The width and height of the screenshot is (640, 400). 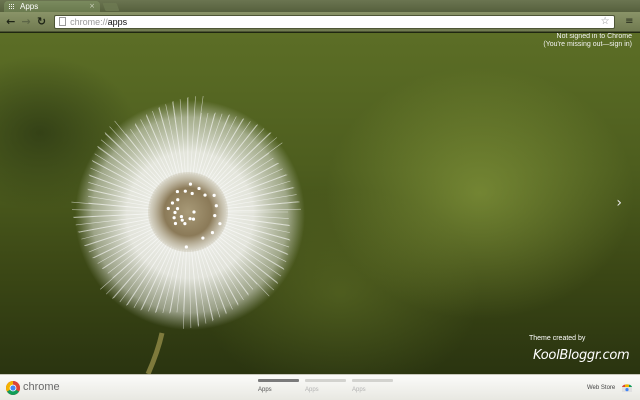 I want to click on web-store-icon, so click(x=627, y=388).